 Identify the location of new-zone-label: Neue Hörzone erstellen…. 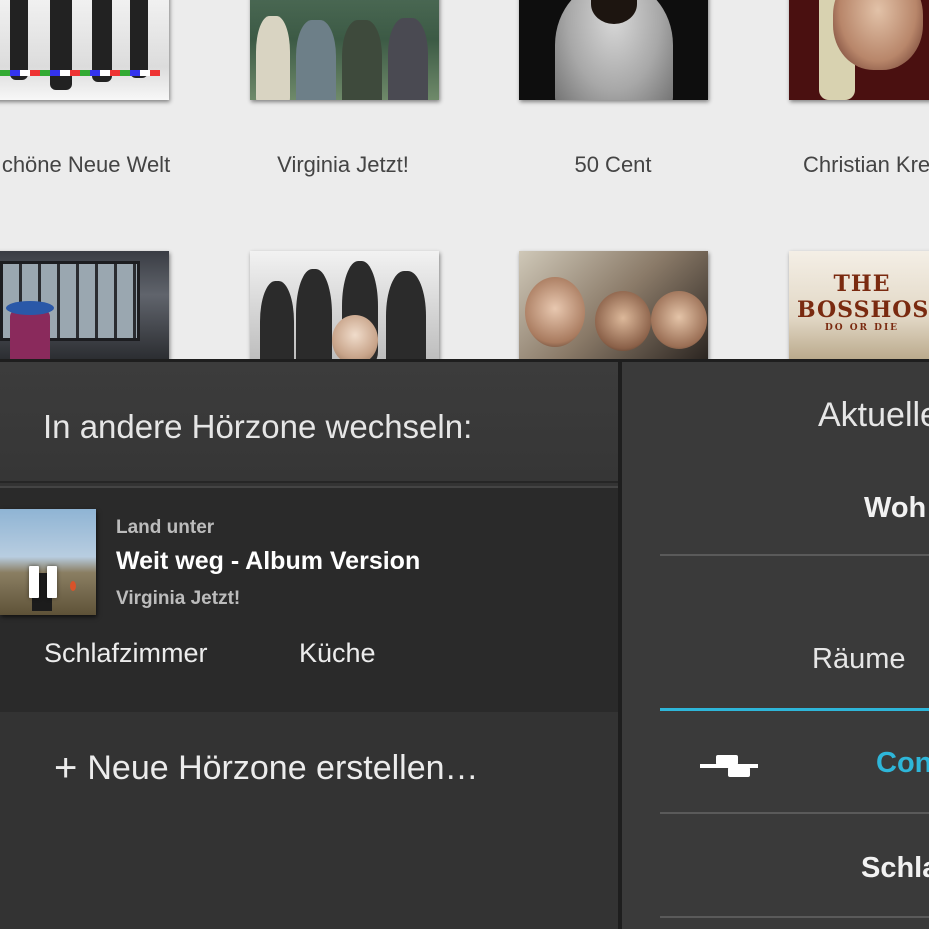
(283, 767).